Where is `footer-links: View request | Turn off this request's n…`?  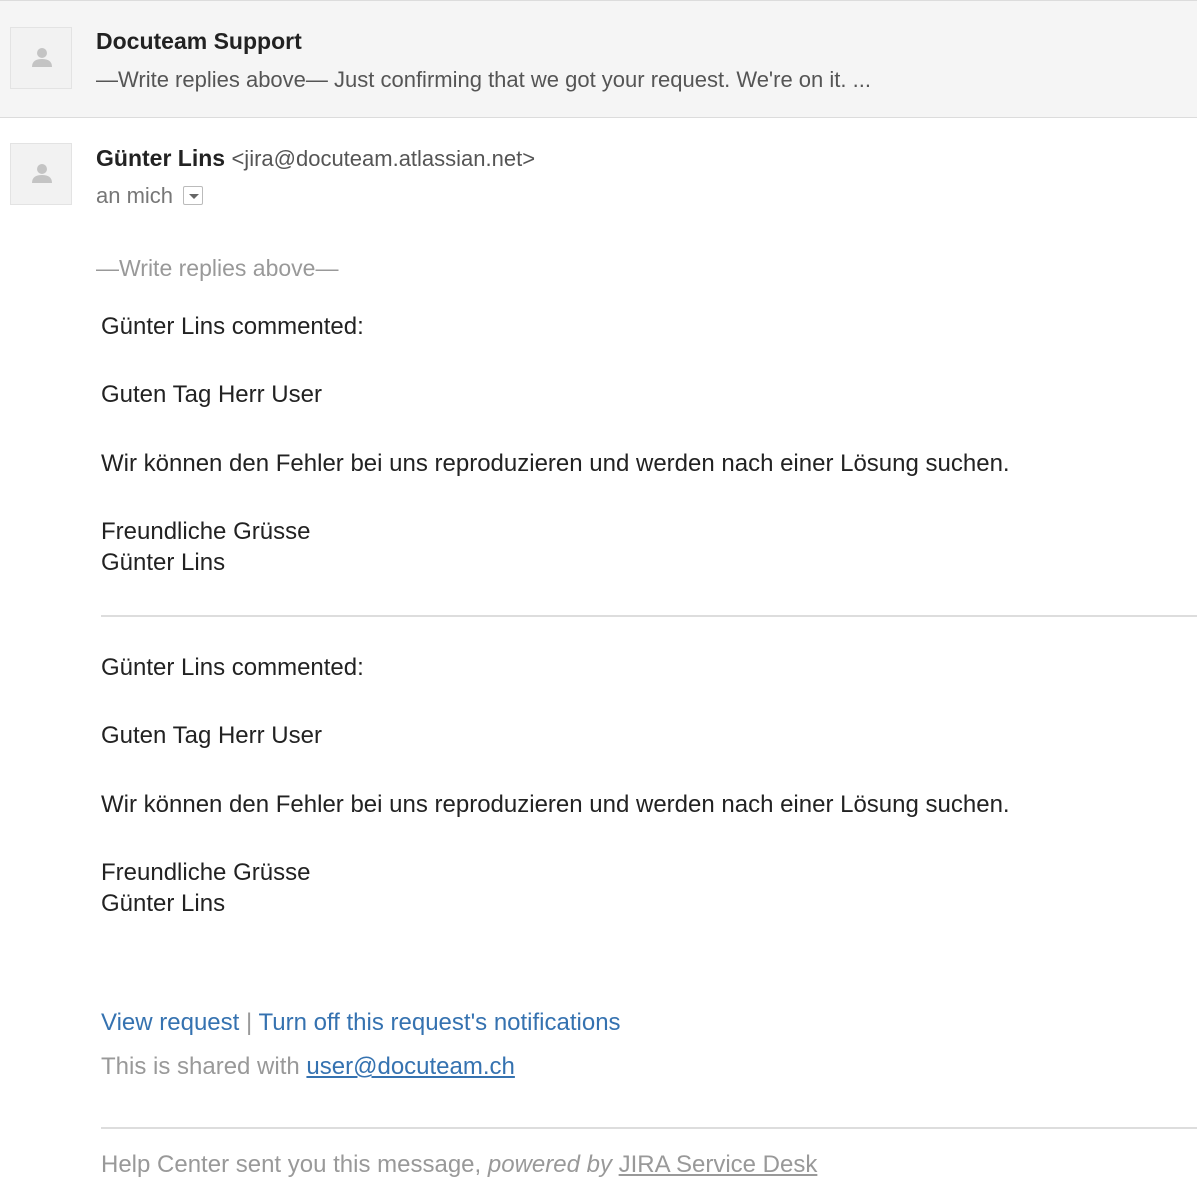
footer-links: View request | Turn off this request's n… is located at coordinates (361, 1023).